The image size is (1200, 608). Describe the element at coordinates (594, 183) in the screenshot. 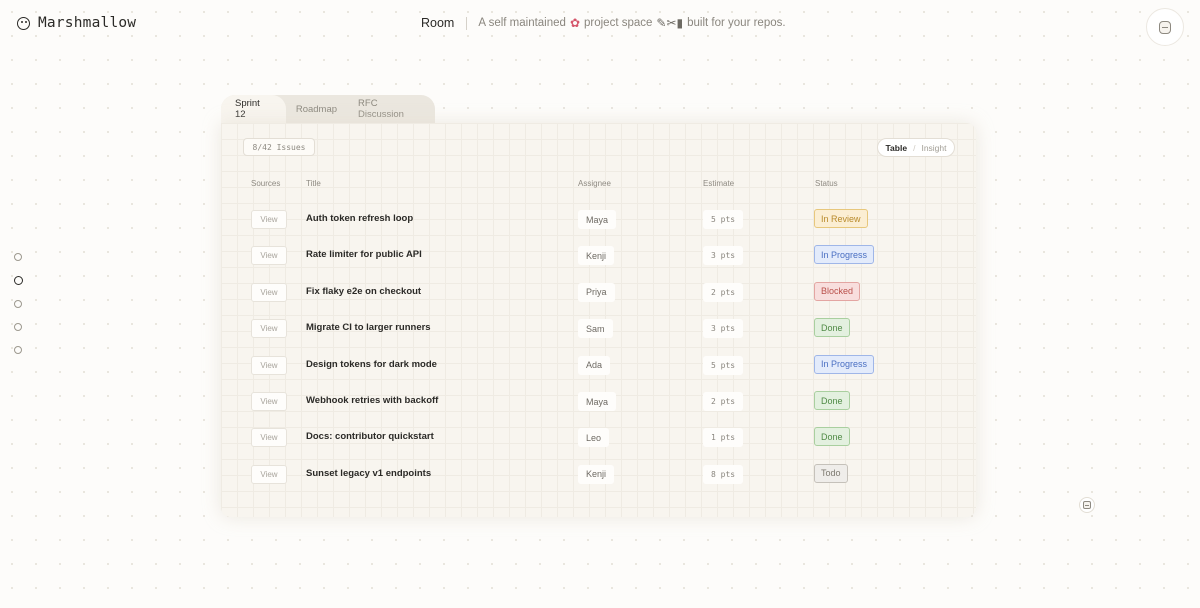

I see `column-header-assignee: Assignee` at that location.